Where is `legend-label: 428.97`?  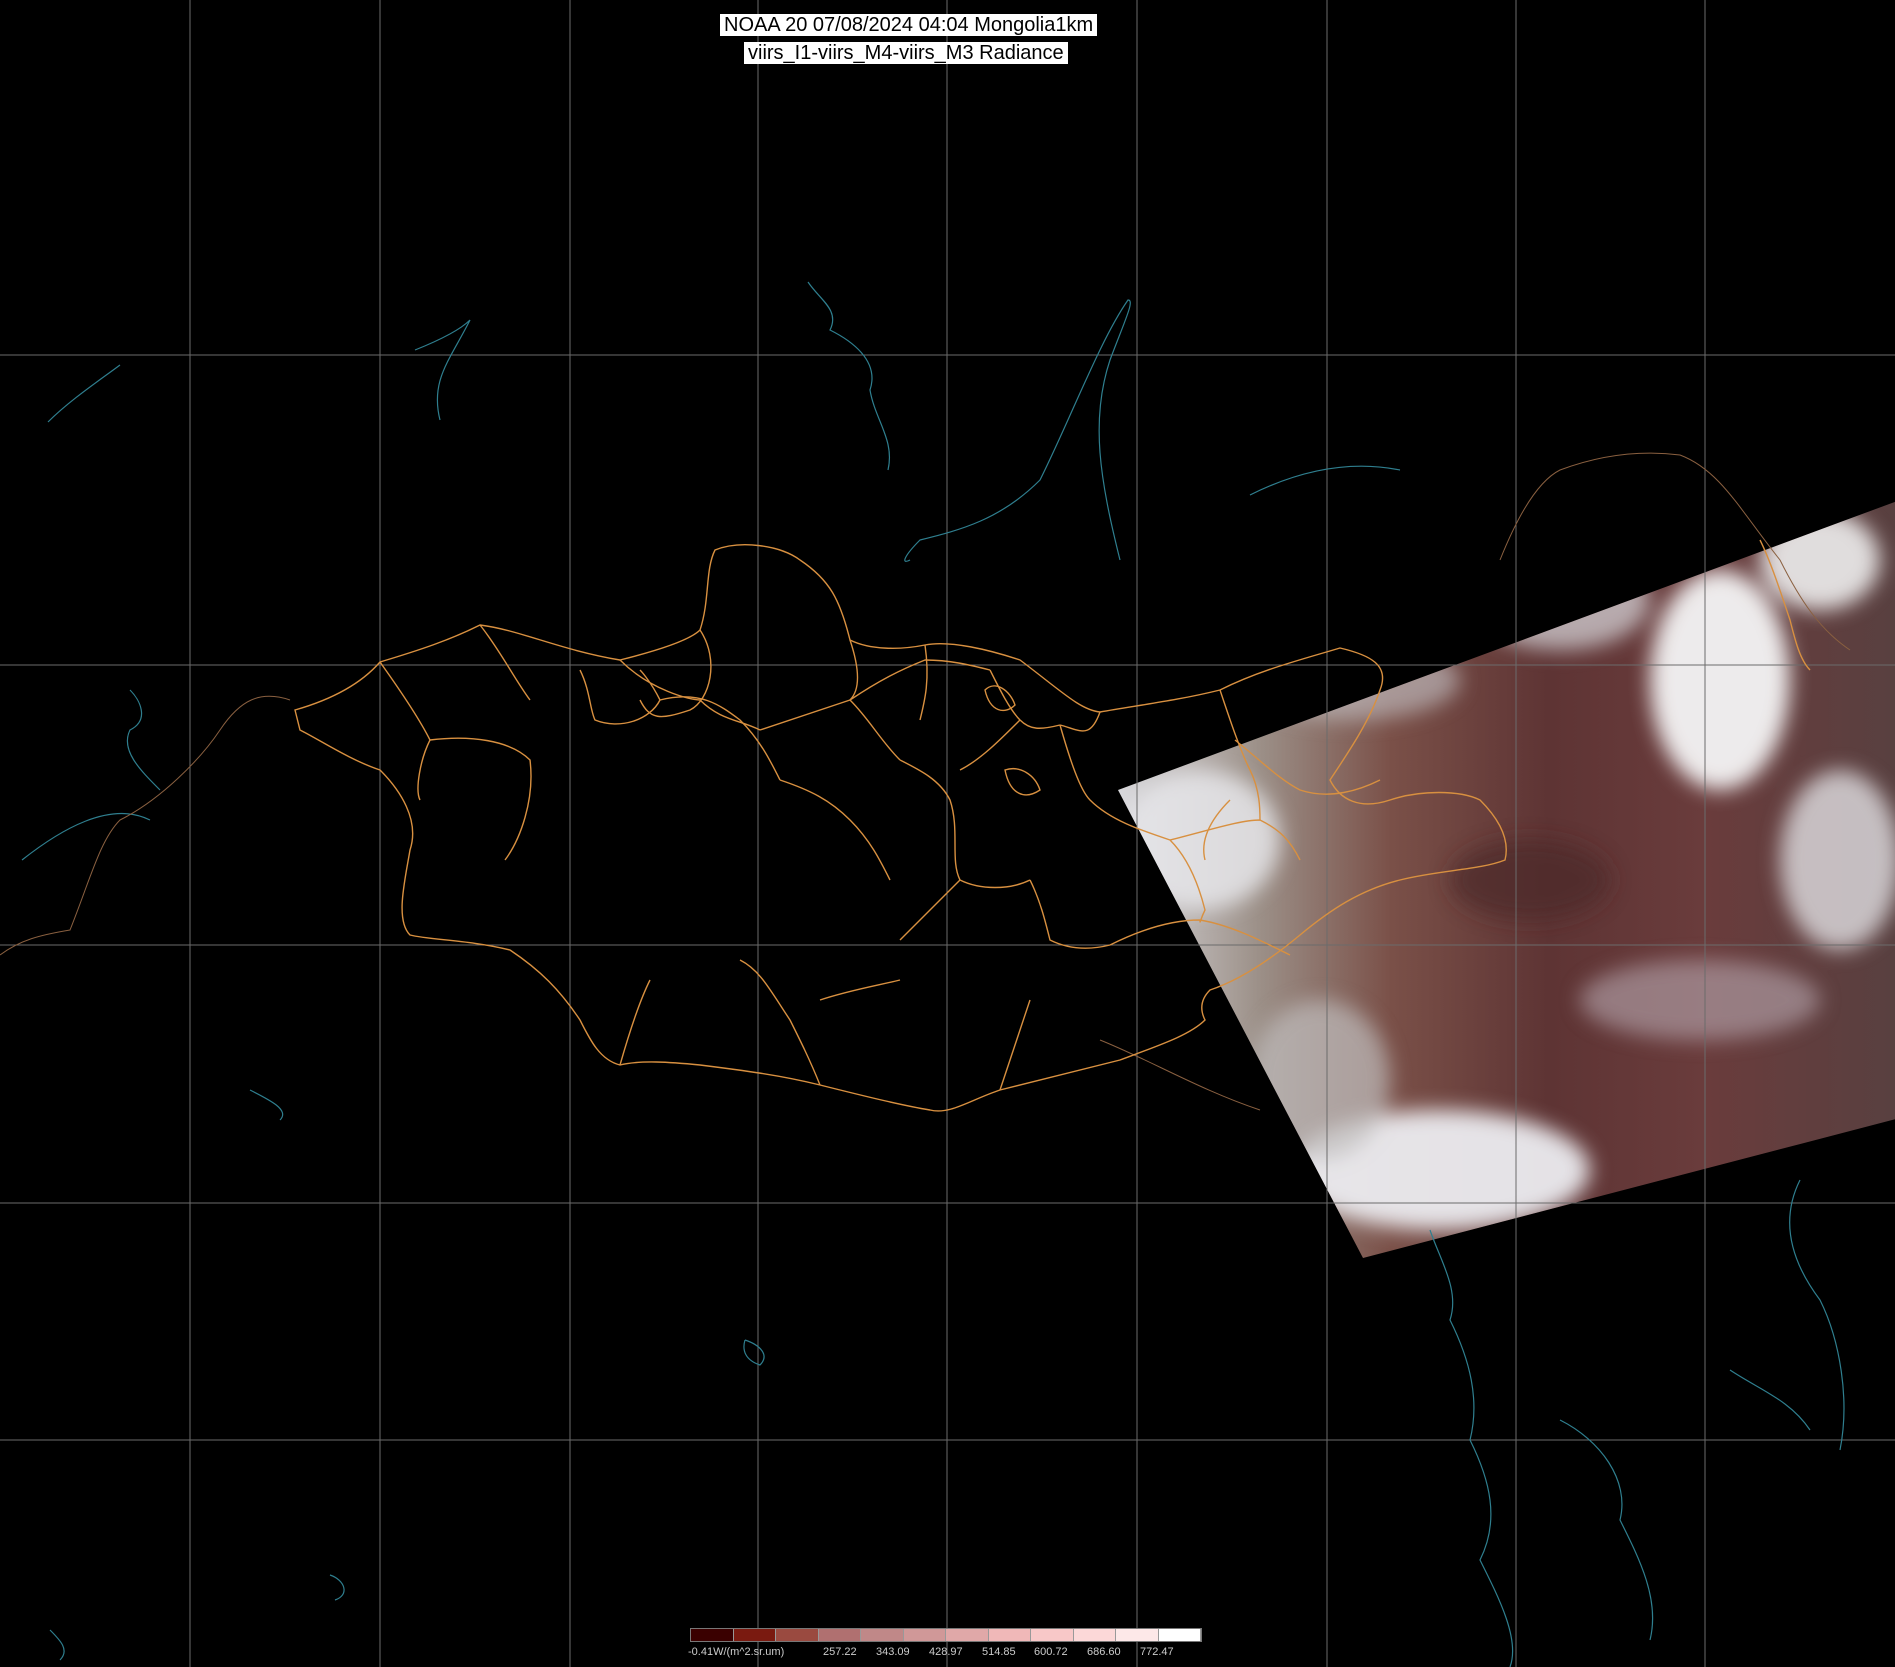
legend-label: 428.97 is located at coordinates (946, 1652).